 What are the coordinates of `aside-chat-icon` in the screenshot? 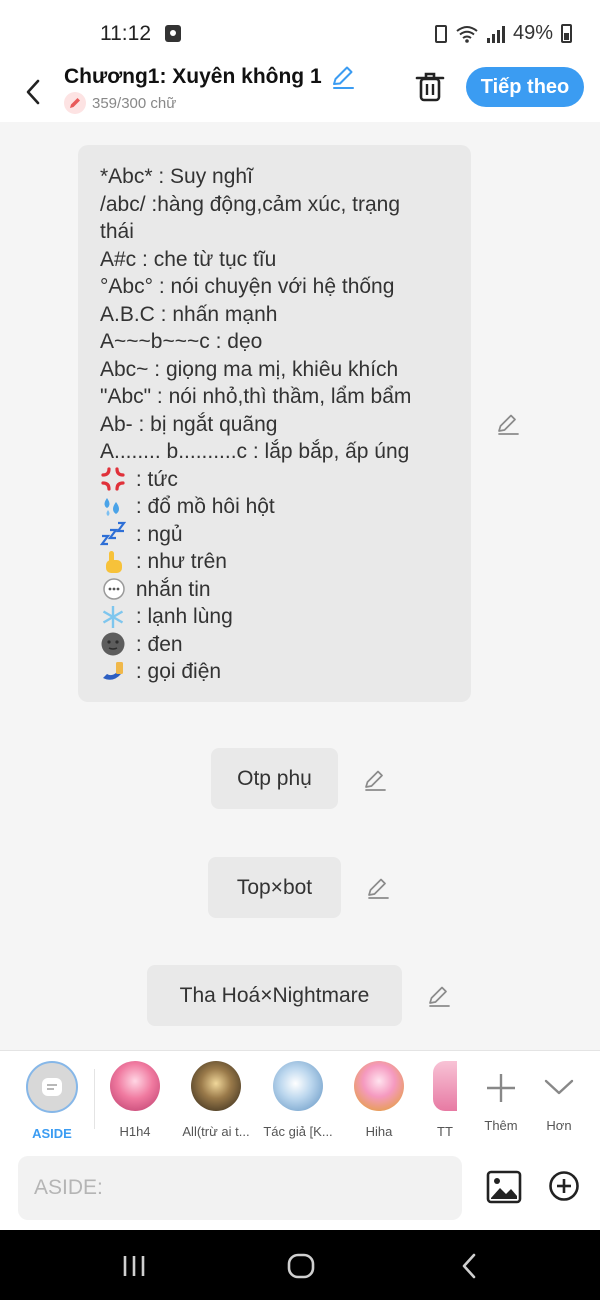 It's located at (52, 1087).